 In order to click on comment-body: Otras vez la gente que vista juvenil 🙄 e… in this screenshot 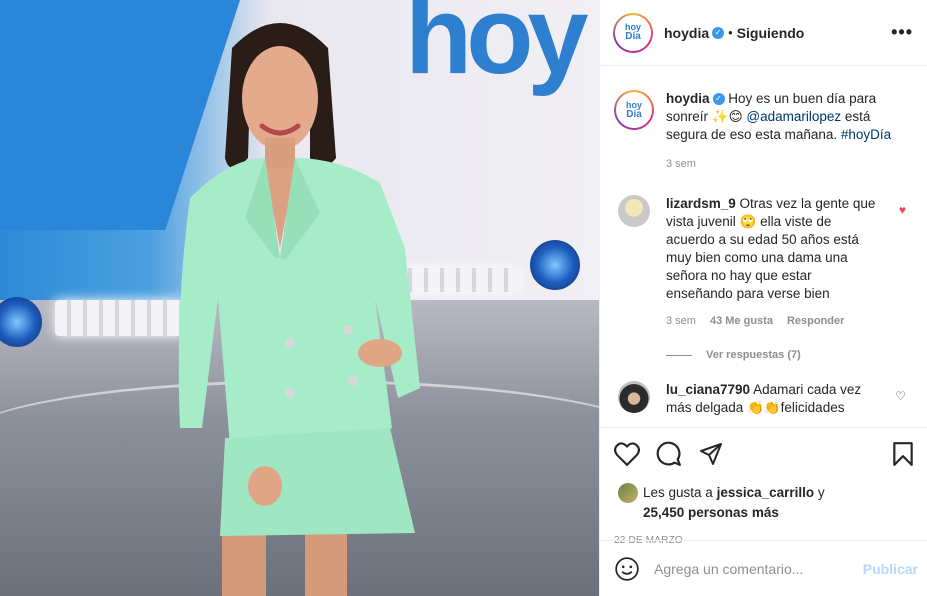, I will do `click(771, 248)`.